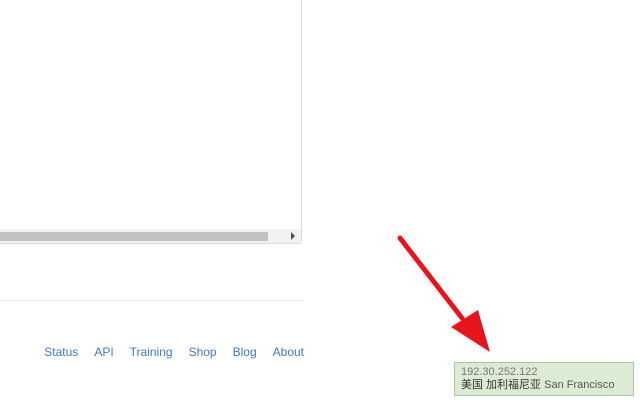 This screenshot has width=640, height=400. Describe the element at coordinates (579, 385) in the screenshot. I see `location-city: San Francisco` at that location.